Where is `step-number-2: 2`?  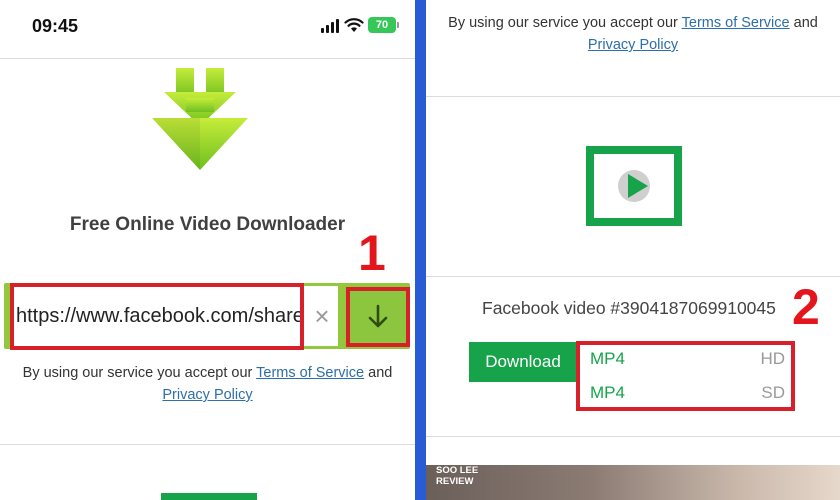 step-number-2: 2 is located at coordinates (806, 307).